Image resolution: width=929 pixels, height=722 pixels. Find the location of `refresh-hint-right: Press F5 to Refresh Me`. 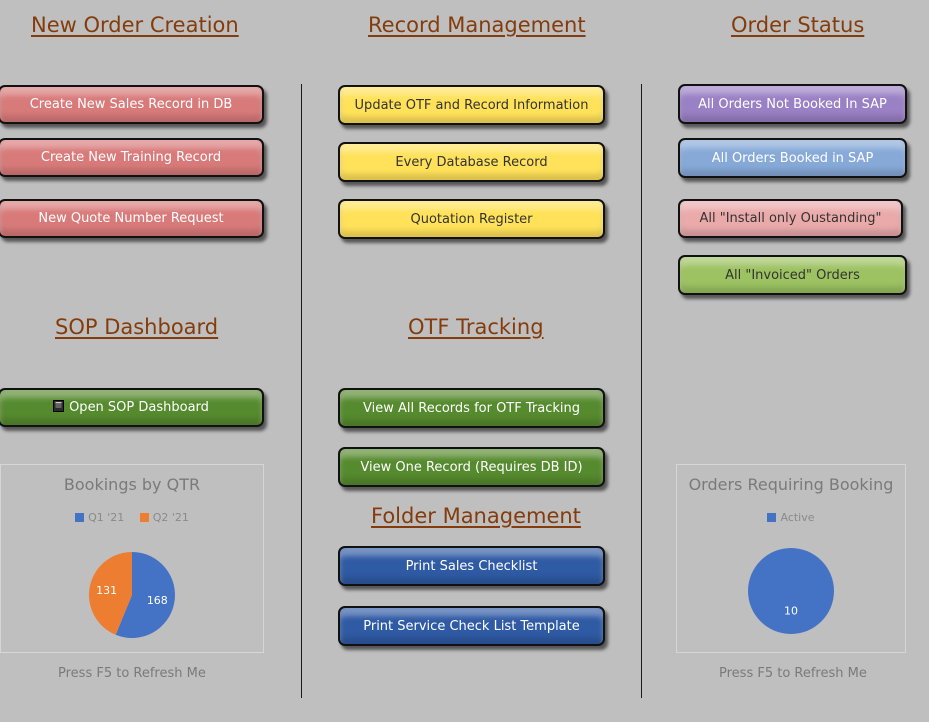

refresh-hint-right: Press F5 to Refresh Me is located at coordinates (793, 673).